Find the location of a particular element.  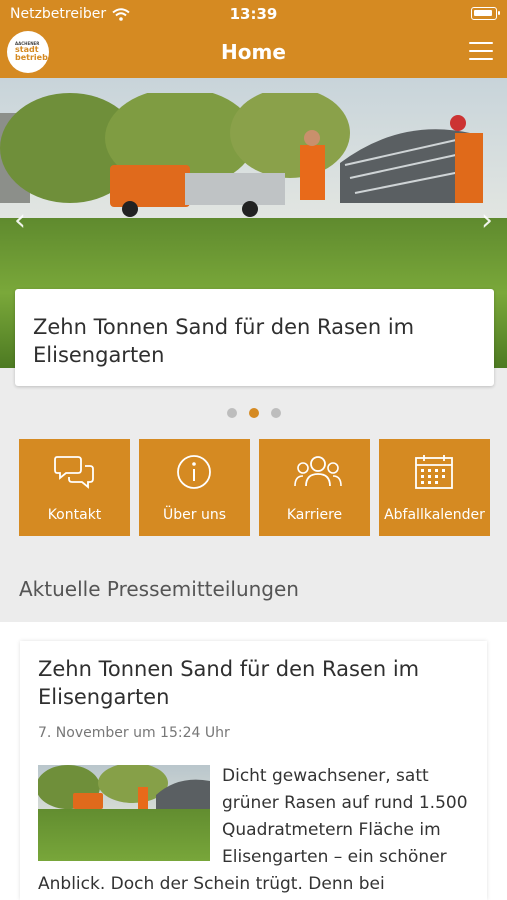

chat-bubbles-icon is located at coordinates (74, 472).